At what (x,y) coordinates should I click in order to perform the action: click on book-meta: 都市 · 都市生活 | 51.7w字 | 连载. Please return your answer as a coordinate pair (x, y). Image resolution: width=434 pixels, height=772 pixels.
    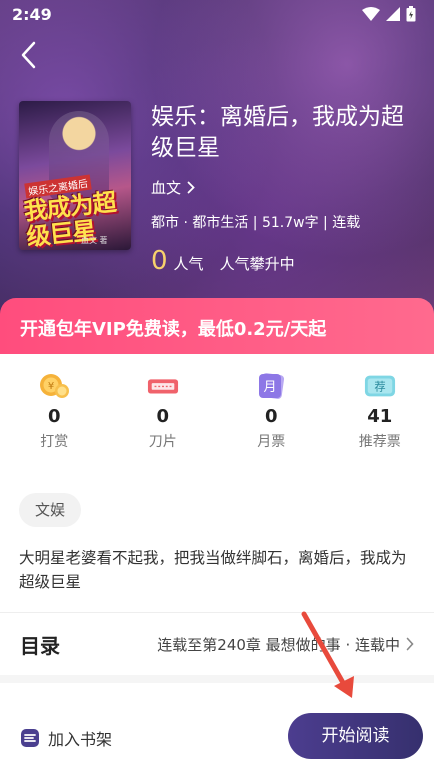
    Looking at the image, I should click on (256, 223).